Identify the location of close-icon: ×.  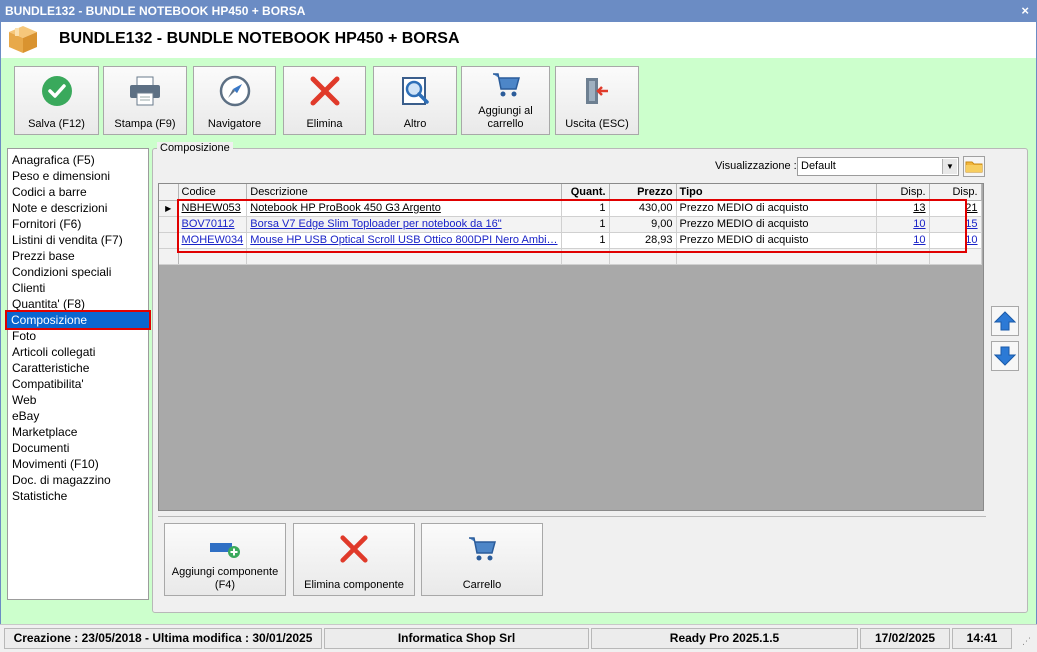
(1025, 11).